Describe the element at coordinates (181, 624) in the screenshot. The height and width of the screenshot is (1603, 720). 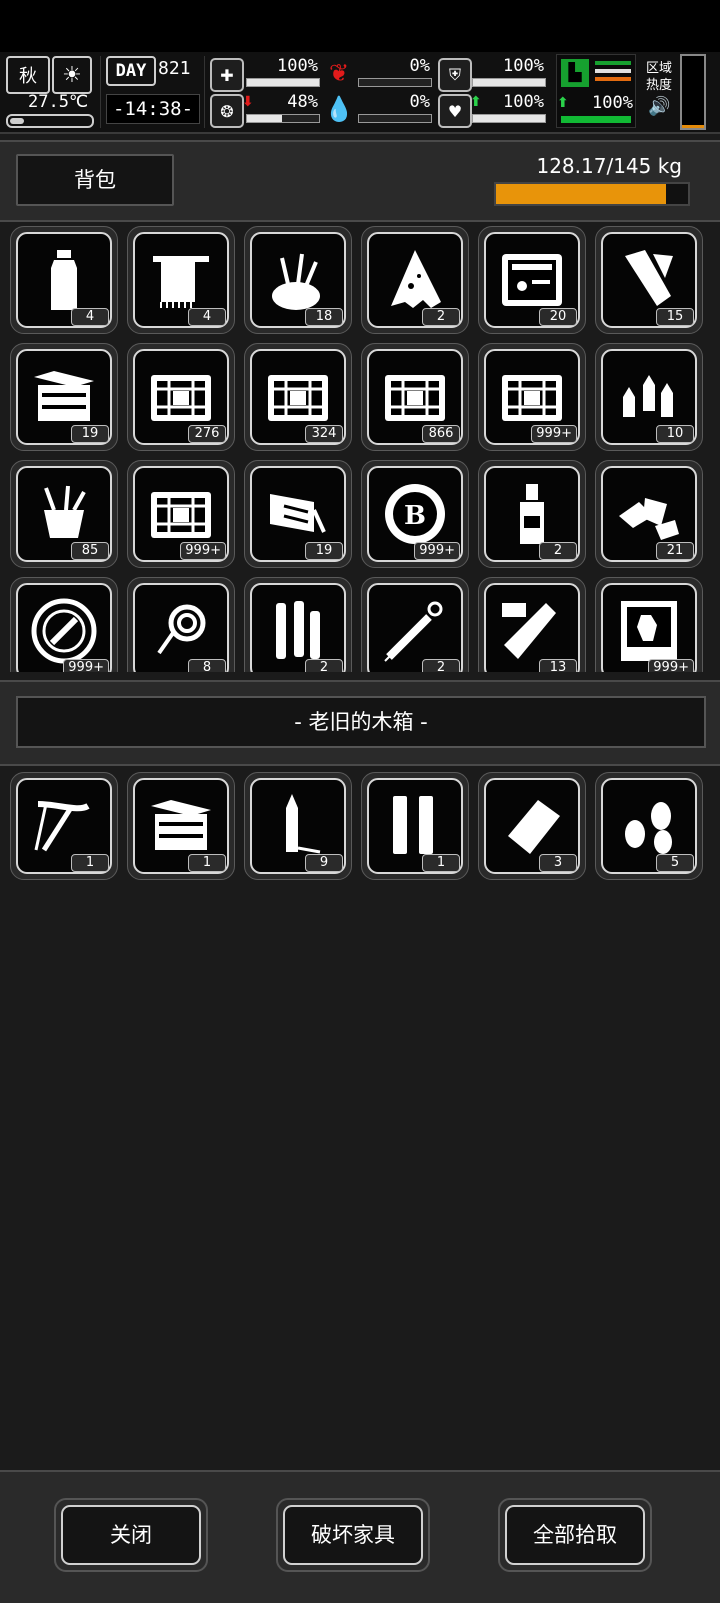
I see `inventory-slot: 8` at that location.